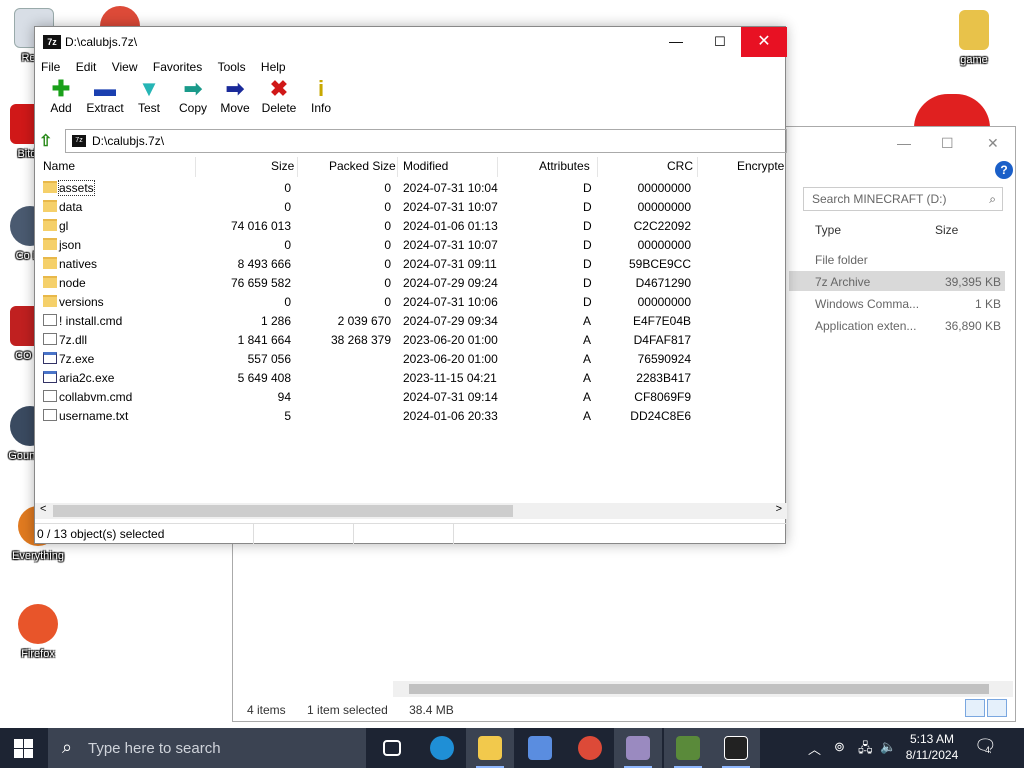 The height and width of the screenshot is (768, 1024). What do you see at coordinates (411, 226) in the screenshot?
I see `table-row: gl 74 016 013 0 2024-01-06 01:13 D C2C22092` at bounding box center [411, 226].